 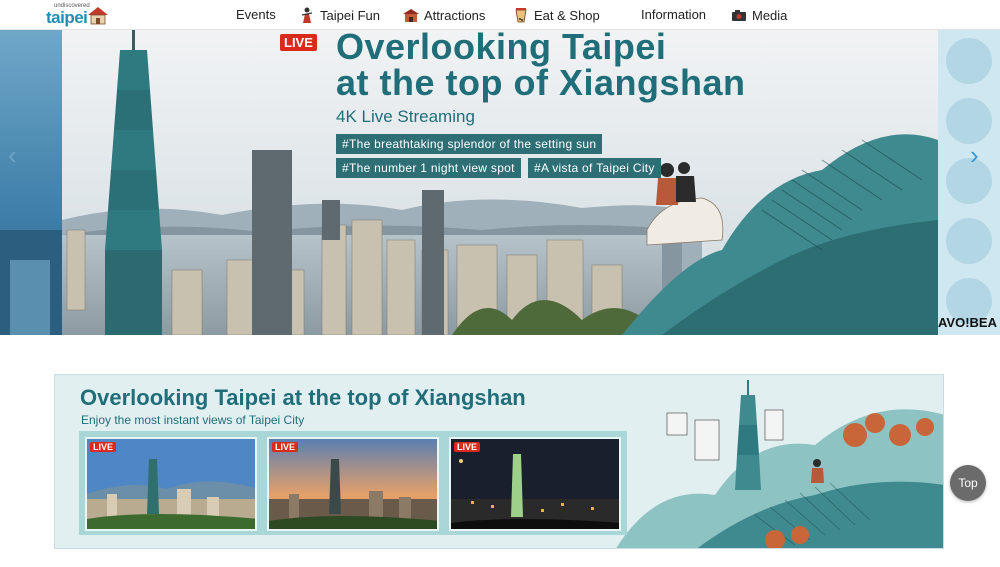 I want to click on nav-item-events: Events, so click(x=256, y=14).